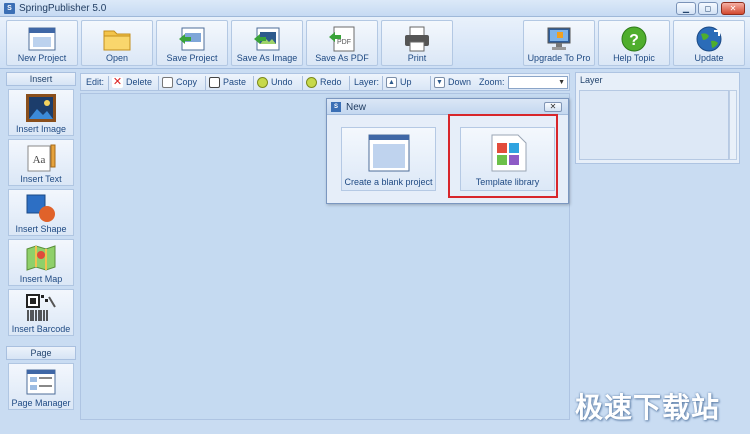  Describe the element at coordinates (391, 83) in the screenshot. I see `arrow-up-icon: ▲` at that location.